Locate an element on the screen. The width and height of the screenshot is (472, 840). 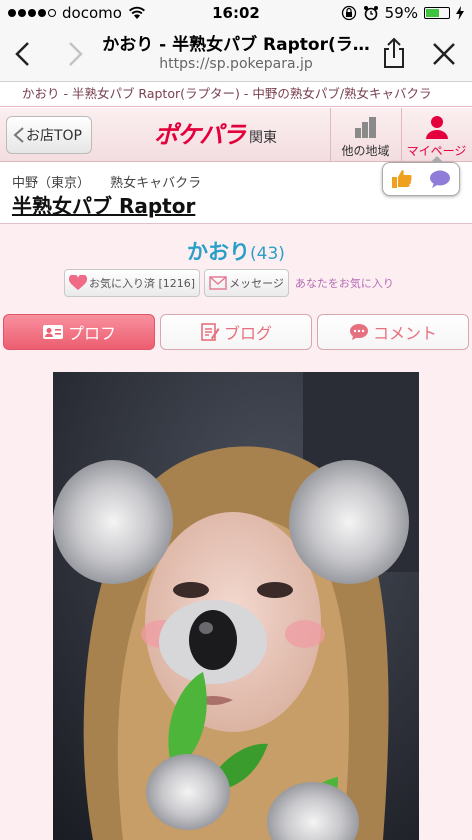
status-bar: docomo 16:02 59% is located at coordinates (236, 13).